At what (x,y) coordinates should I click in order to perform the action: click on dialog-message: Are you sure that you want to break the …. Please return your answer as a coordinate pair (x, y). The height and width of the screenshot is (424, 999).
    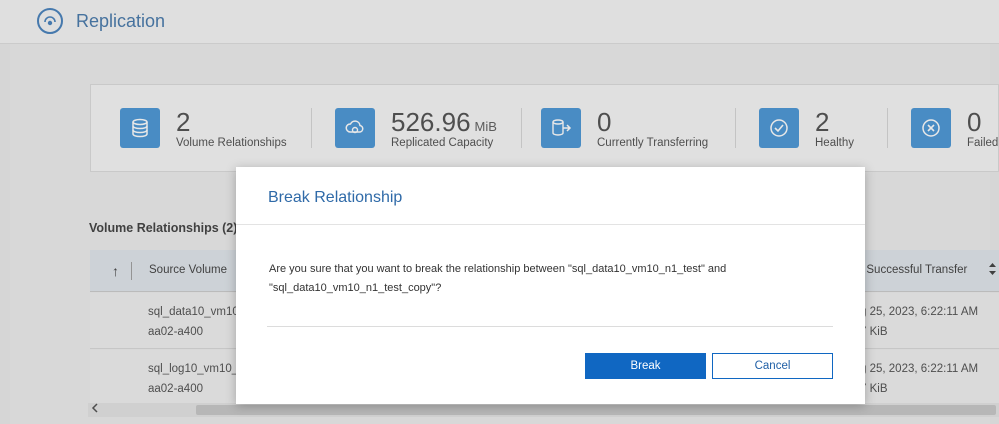
    Looking at the image, I should click on (498, 278).